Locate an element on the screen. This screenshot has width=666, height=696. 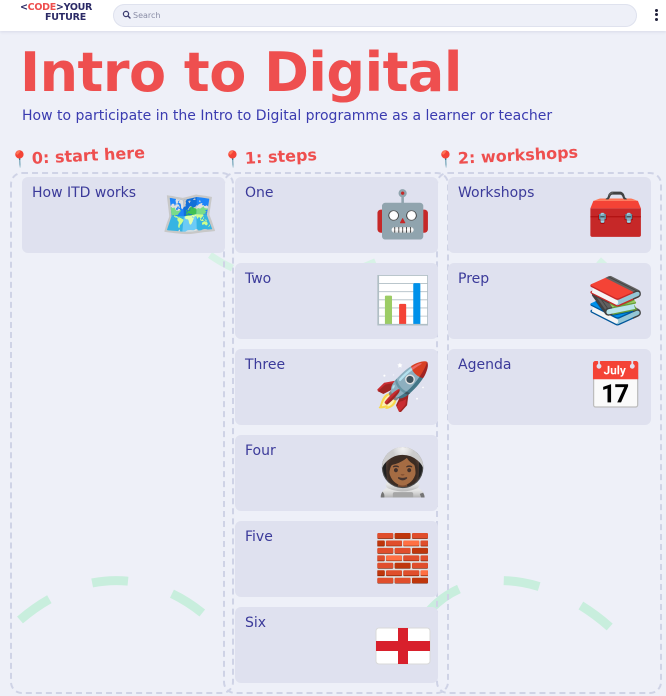
rocket-icon: 🚀 is located at coordinates (403, 386).